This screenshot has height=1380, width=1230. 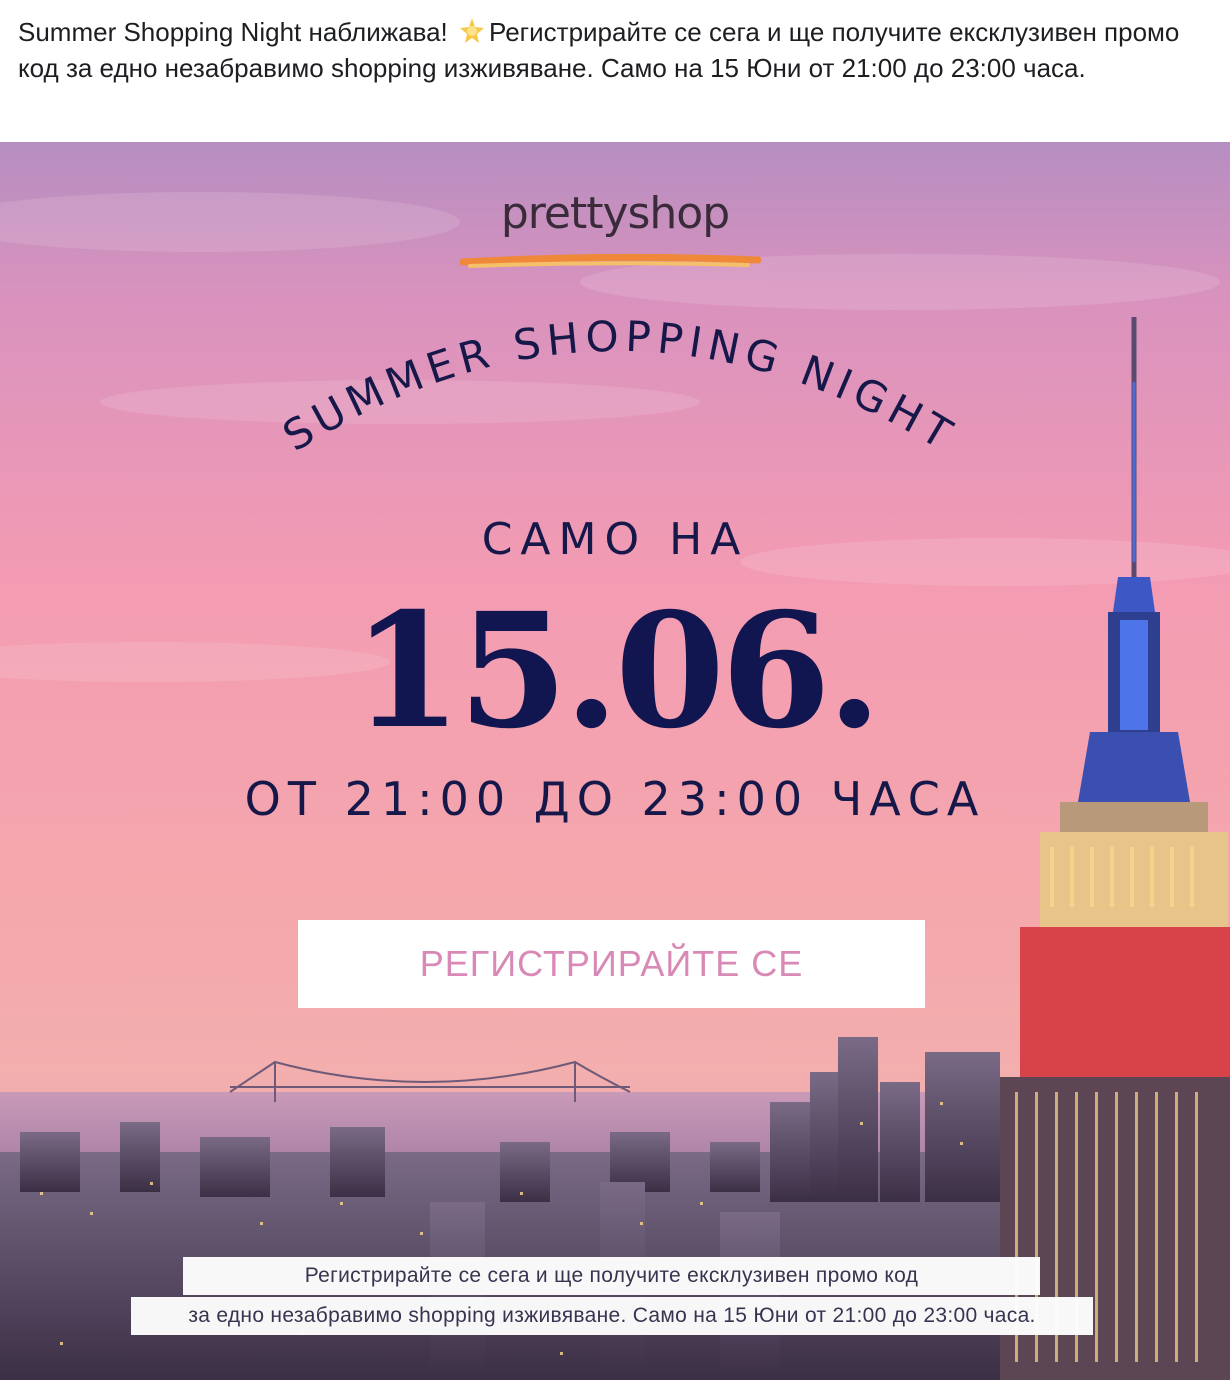 What do you see at coordinates (236, 32) in the screenshot?
I see `post-text-intro: Summer Shopping Night наближава!` at bounding box center [236, 32].